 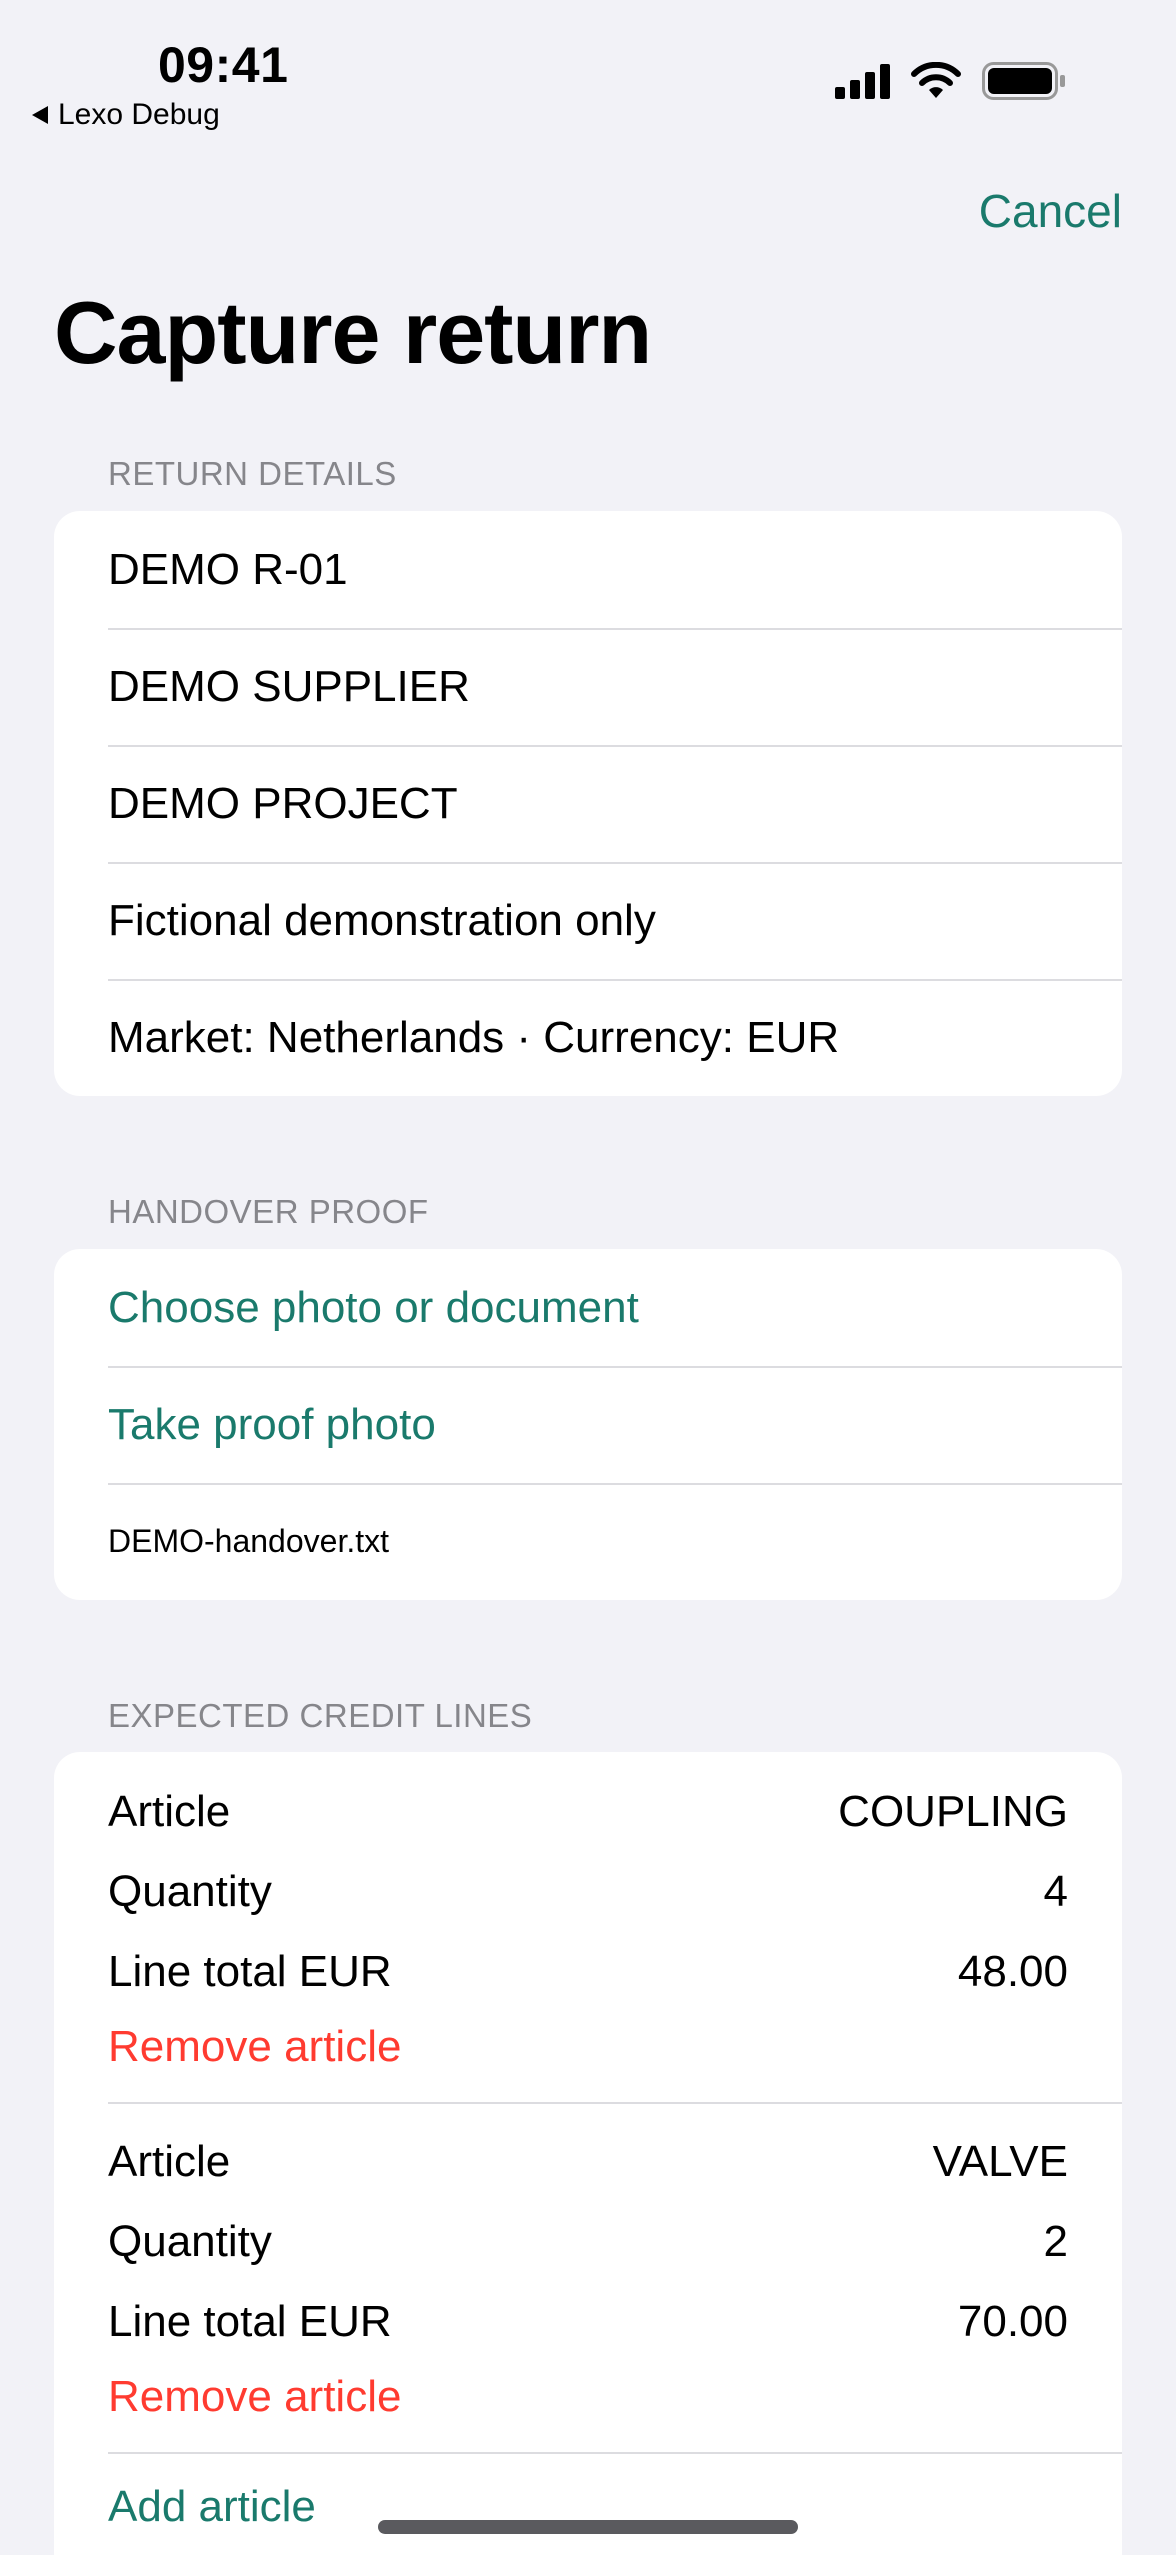 I want to click on back-app-label: Lexo Debug, so click(x=139, y=114).